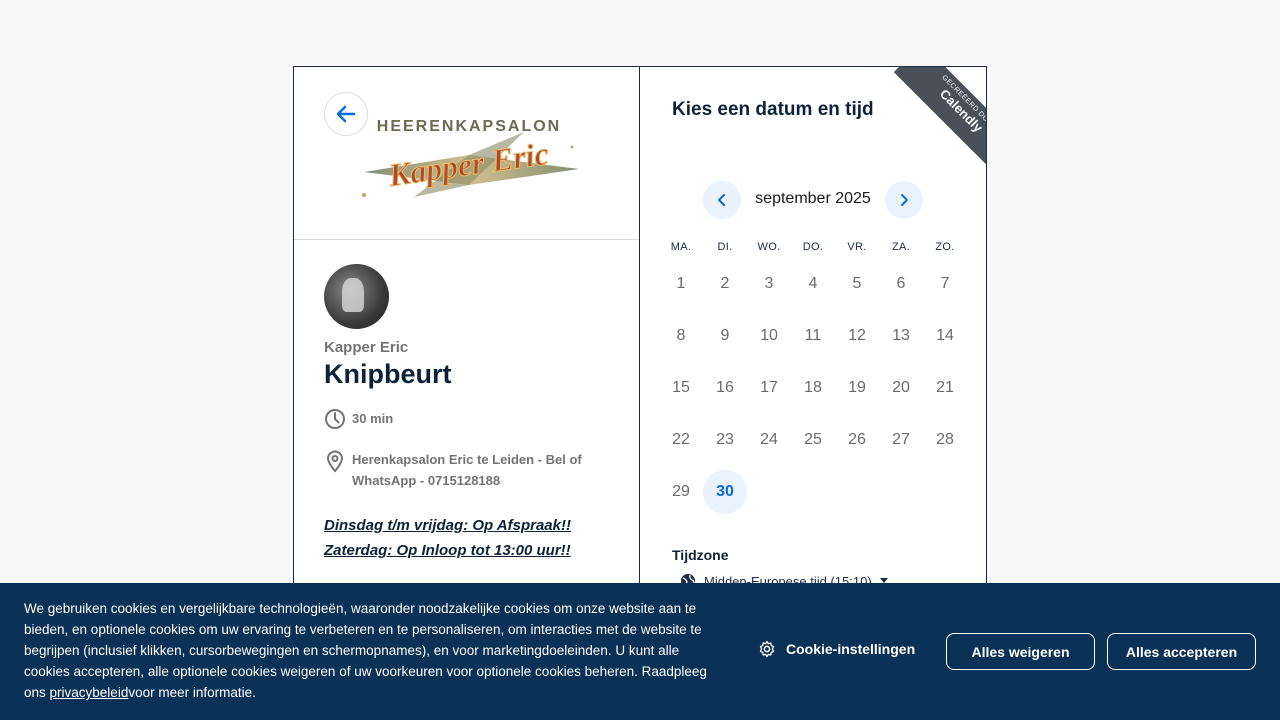  Describe the element at coordinates (192, 692) in the screenshot. I see `cookie-text-after: voor meer informatie.` at that location.